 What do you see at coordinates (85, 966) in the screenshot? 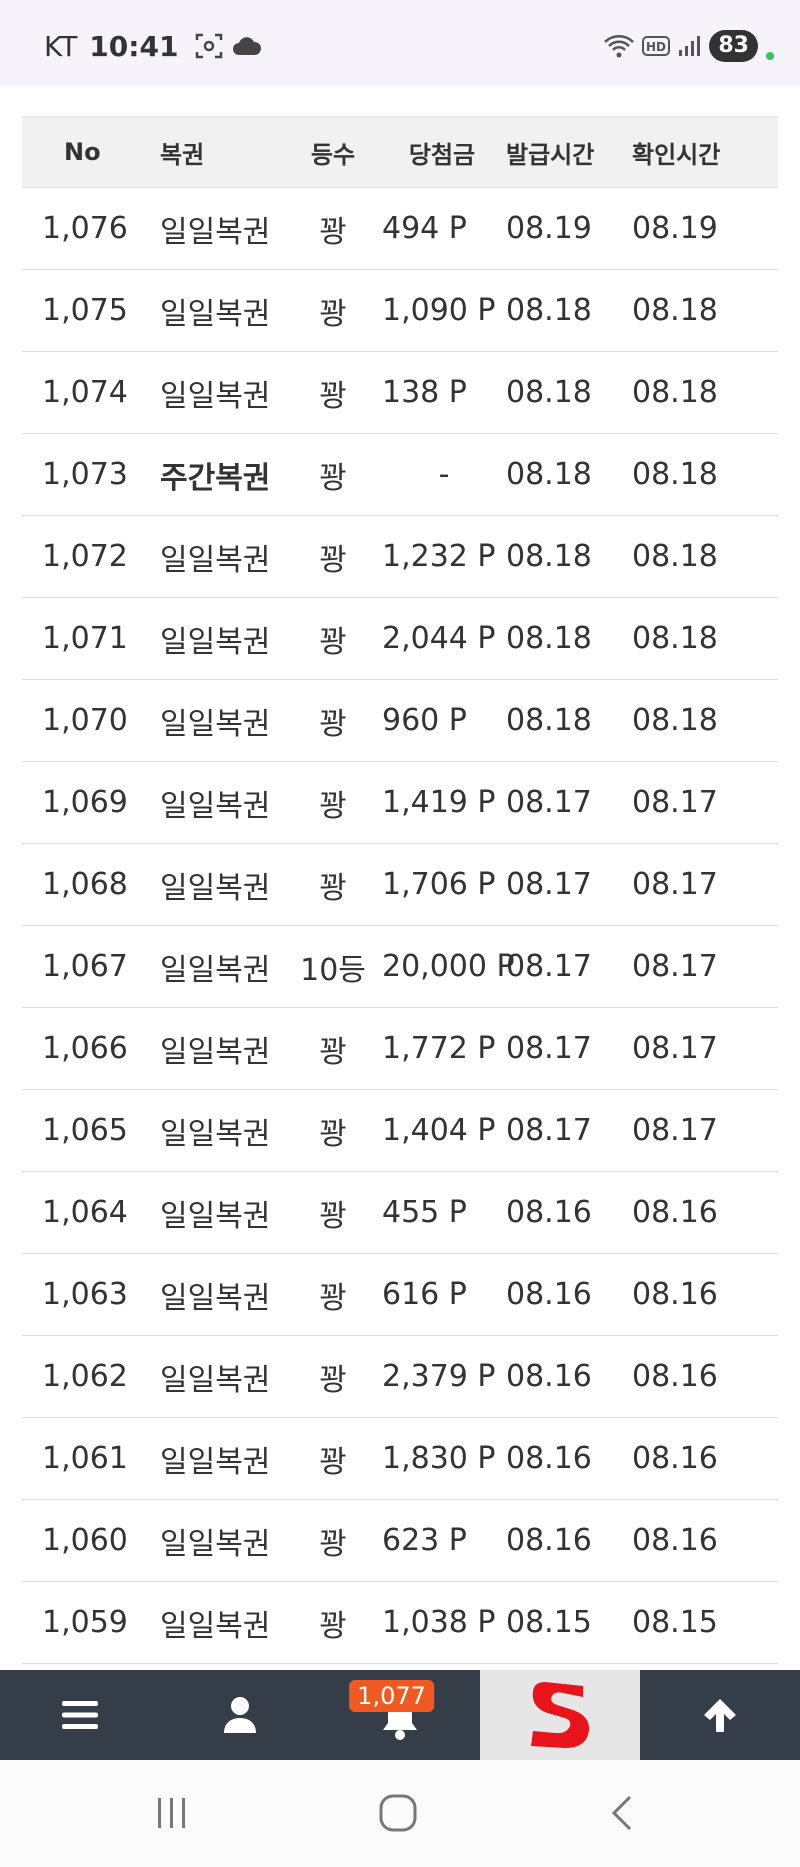
I see `cell-no: 1,067` at bounding box center [85, 966].